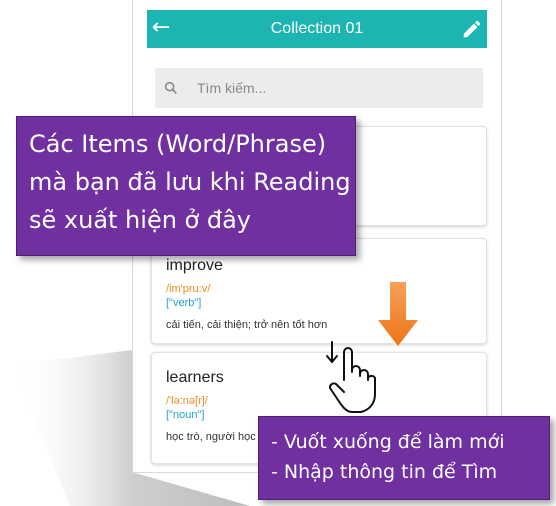  Describe the element at coordinates (351, 377) in the screenshot. I see `swipe-hand-icon` at that location.